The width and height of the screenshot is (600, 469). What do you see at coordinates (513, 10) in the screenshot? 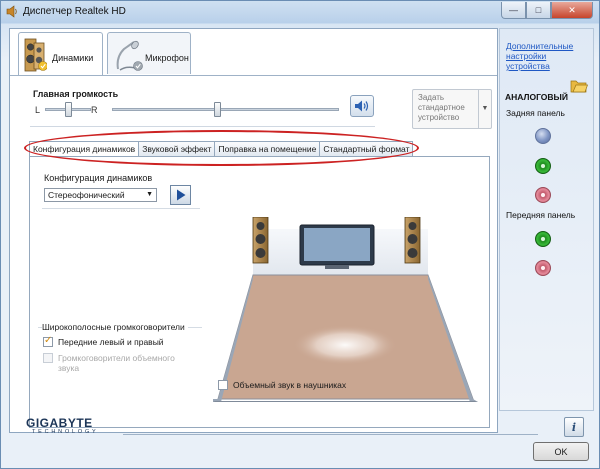
I see `minimize-button: —` at bounding box center [513, 10].